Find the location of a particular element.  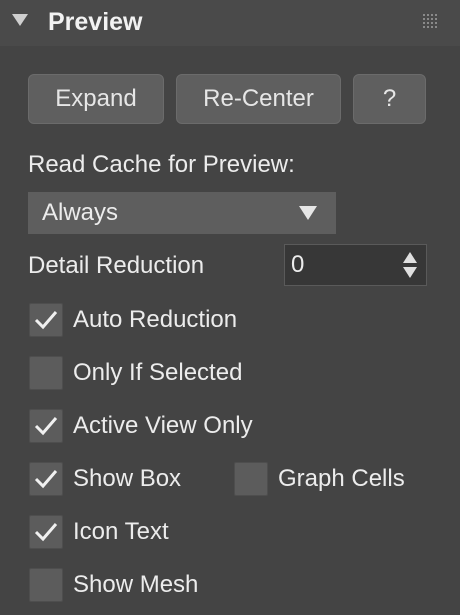

show-mesh-checkbox is located at coordinates (46, 585).